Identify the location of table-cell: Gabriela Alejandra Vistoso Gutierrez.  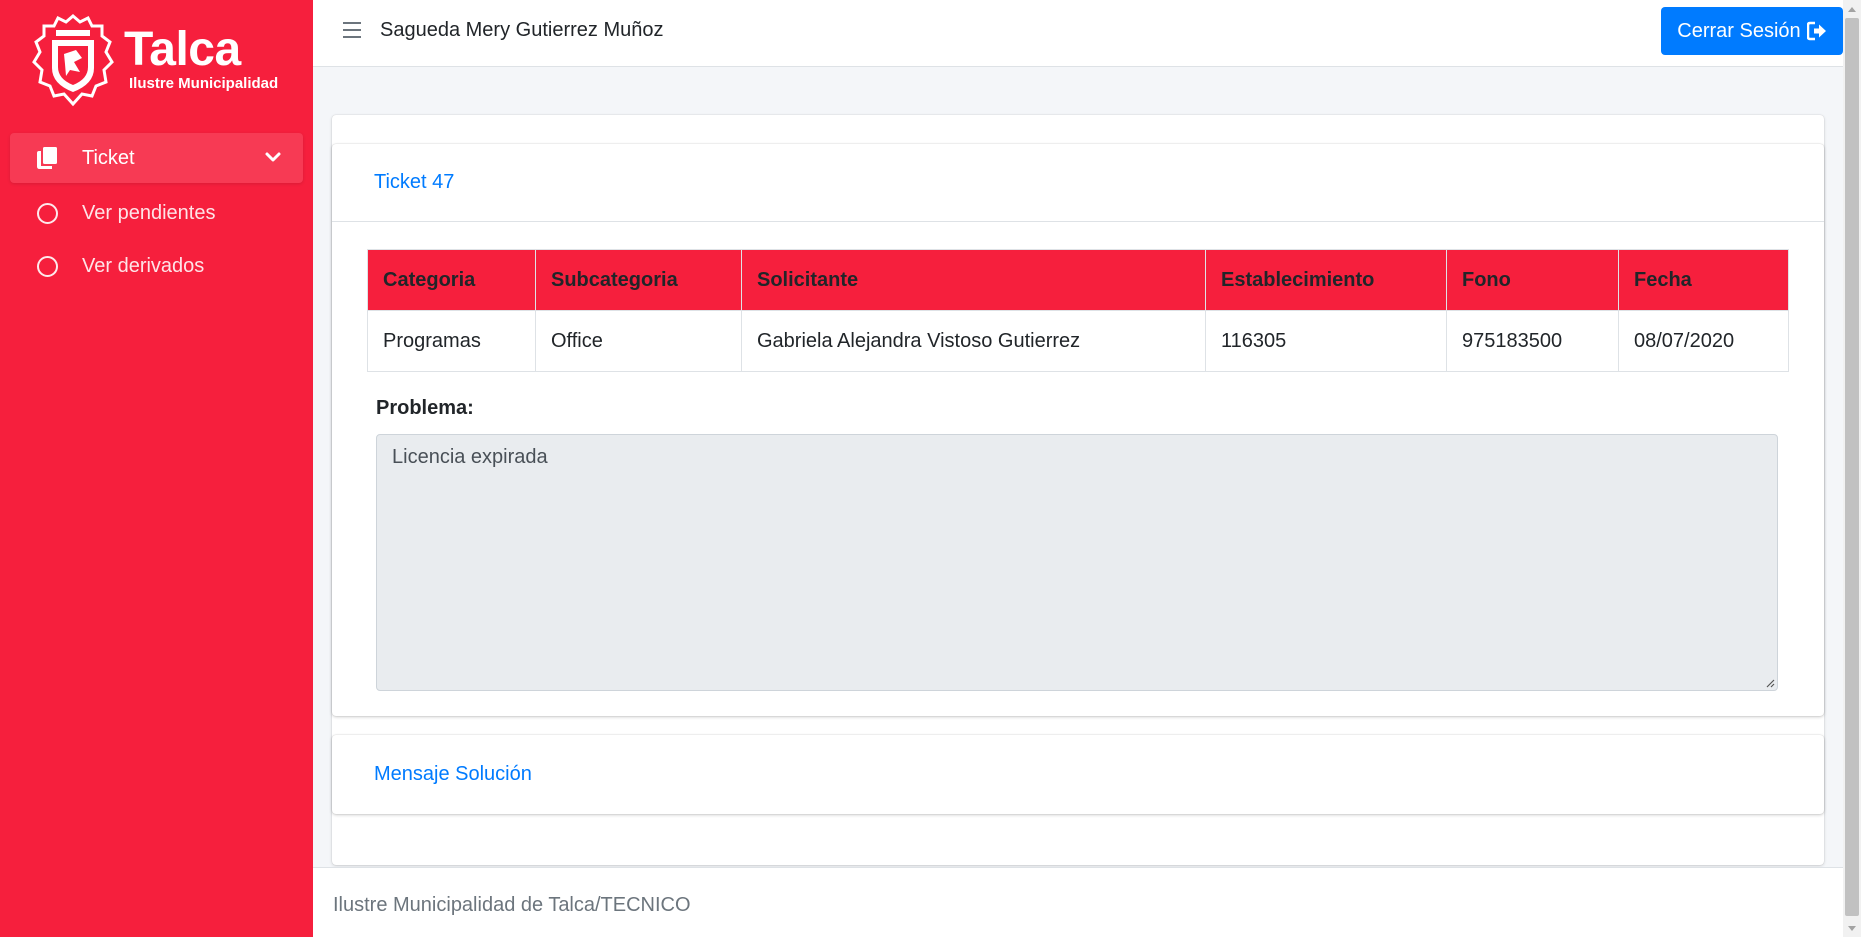
(973, 341).